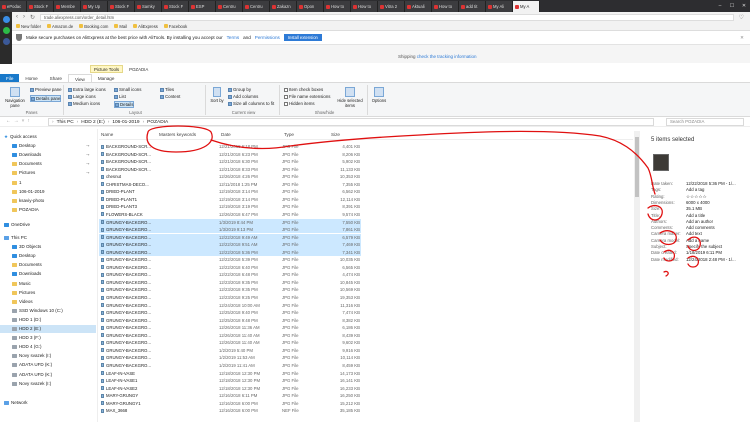 This screenshot has height=422, width=750. I want to click on back-icon: ‹, so click(17, 17).